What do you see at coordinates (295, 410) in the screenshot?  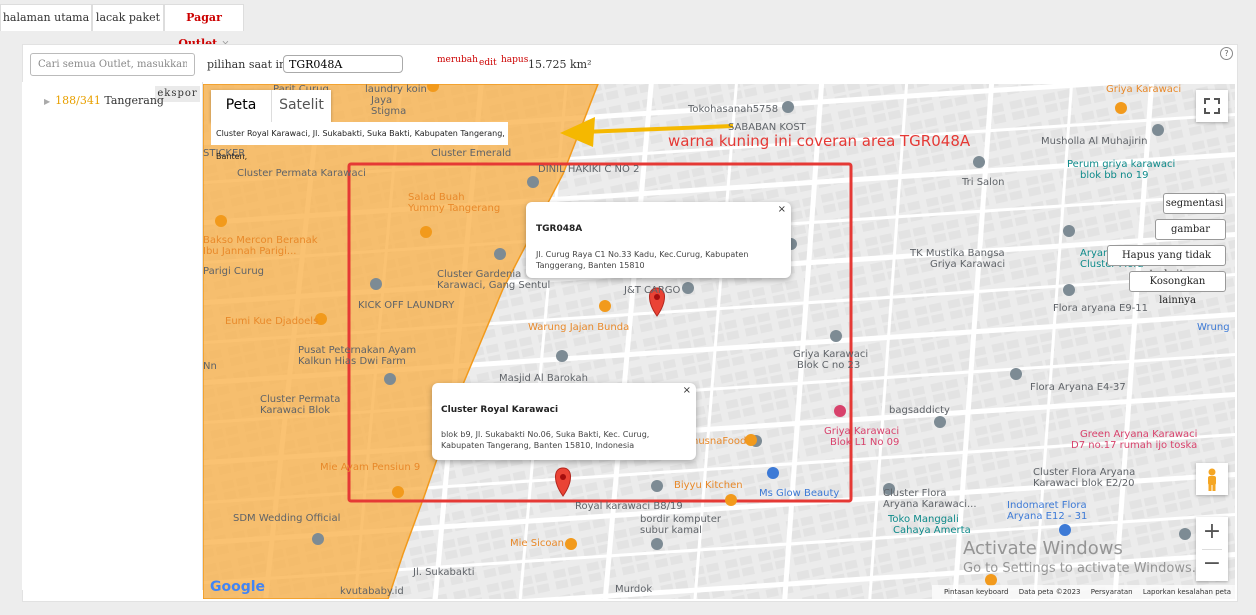 I see `map-label: Karawaci Blok` at bounding box center [295, 410].